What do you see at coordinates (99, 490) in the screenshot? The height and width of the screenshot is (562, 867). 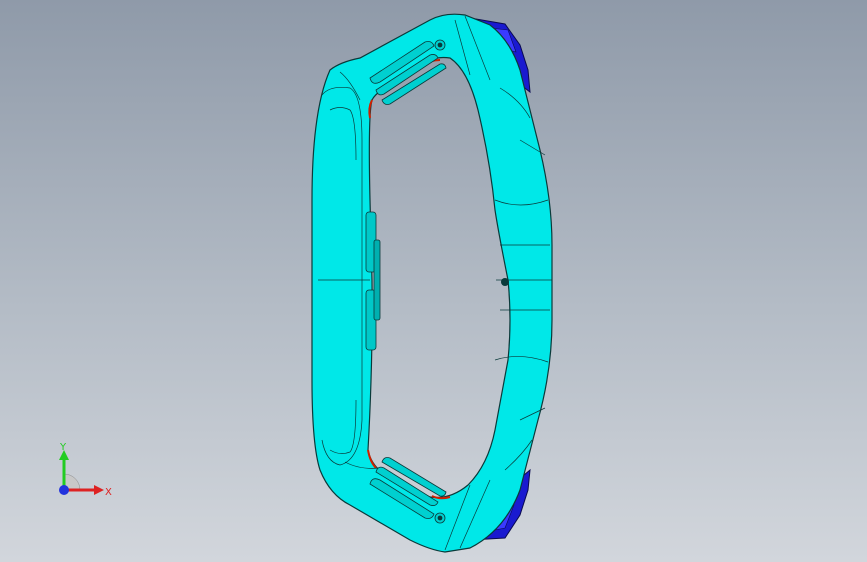 I see `x-axis-arrowhead` at bounding box center [99, 490].